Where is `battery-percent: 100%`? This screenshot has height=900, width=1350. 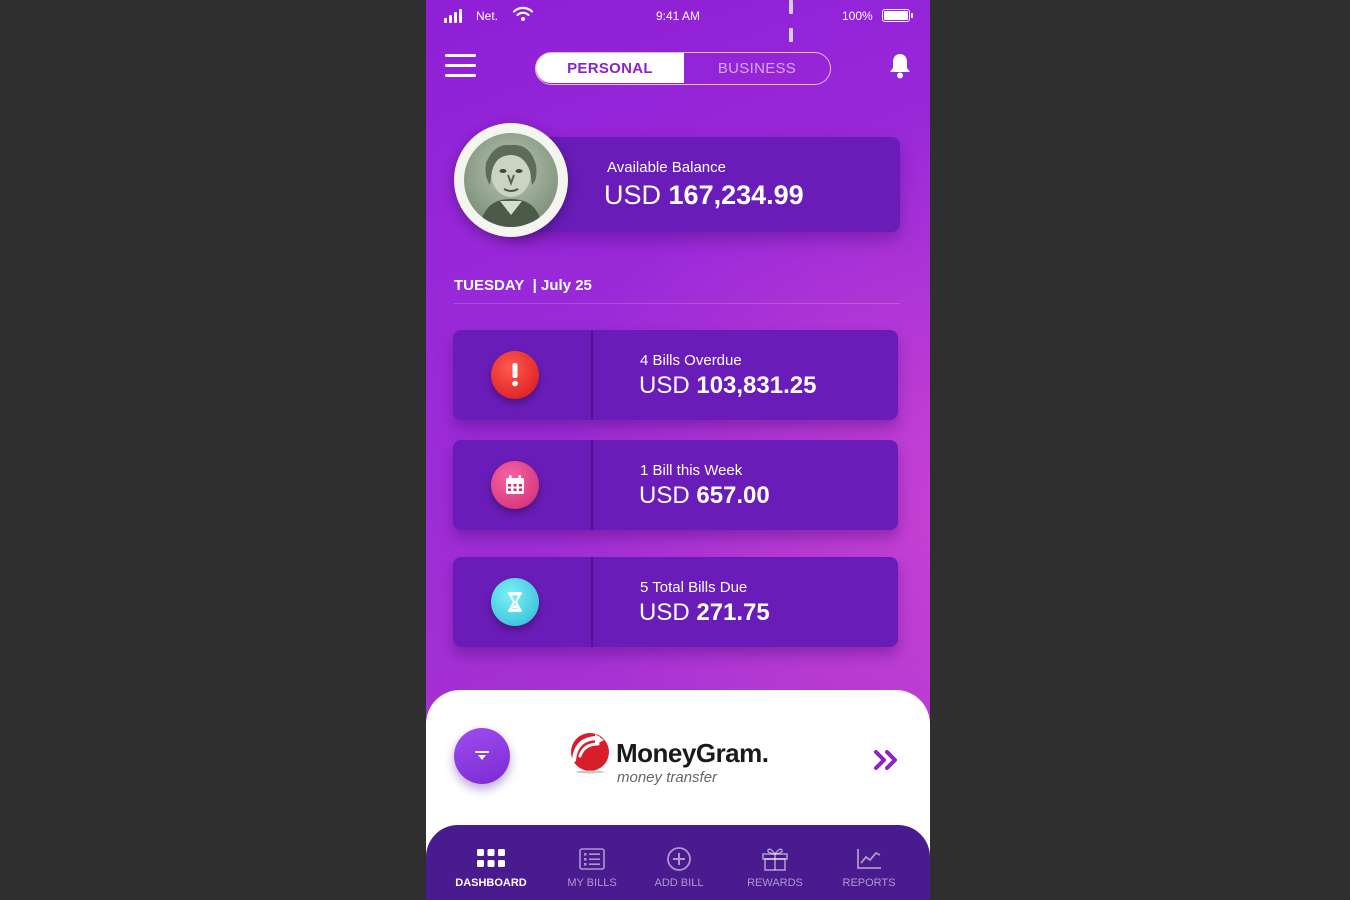 battery-percent: 100% is located at coordinates (857, 16).